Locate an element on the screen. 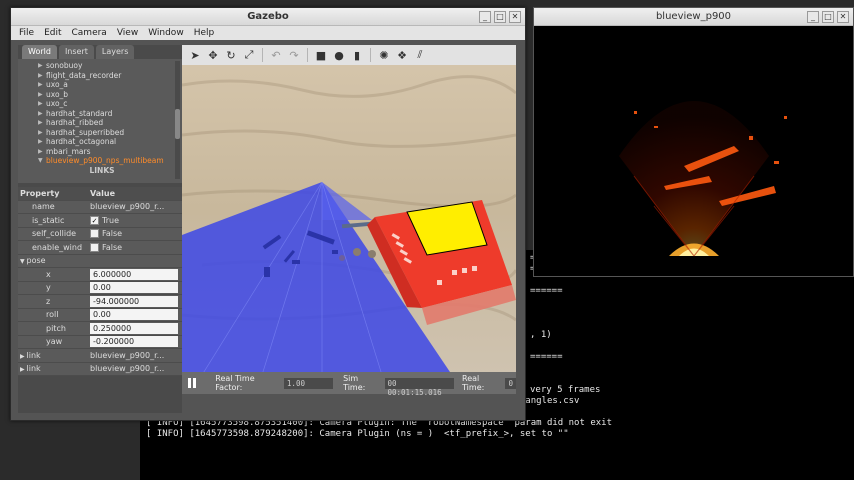 The width and height of the screenshot is (854, 480). blueview-titlebar: blueview_p900 _ □ ✕ is located at coordinates (693, 17).